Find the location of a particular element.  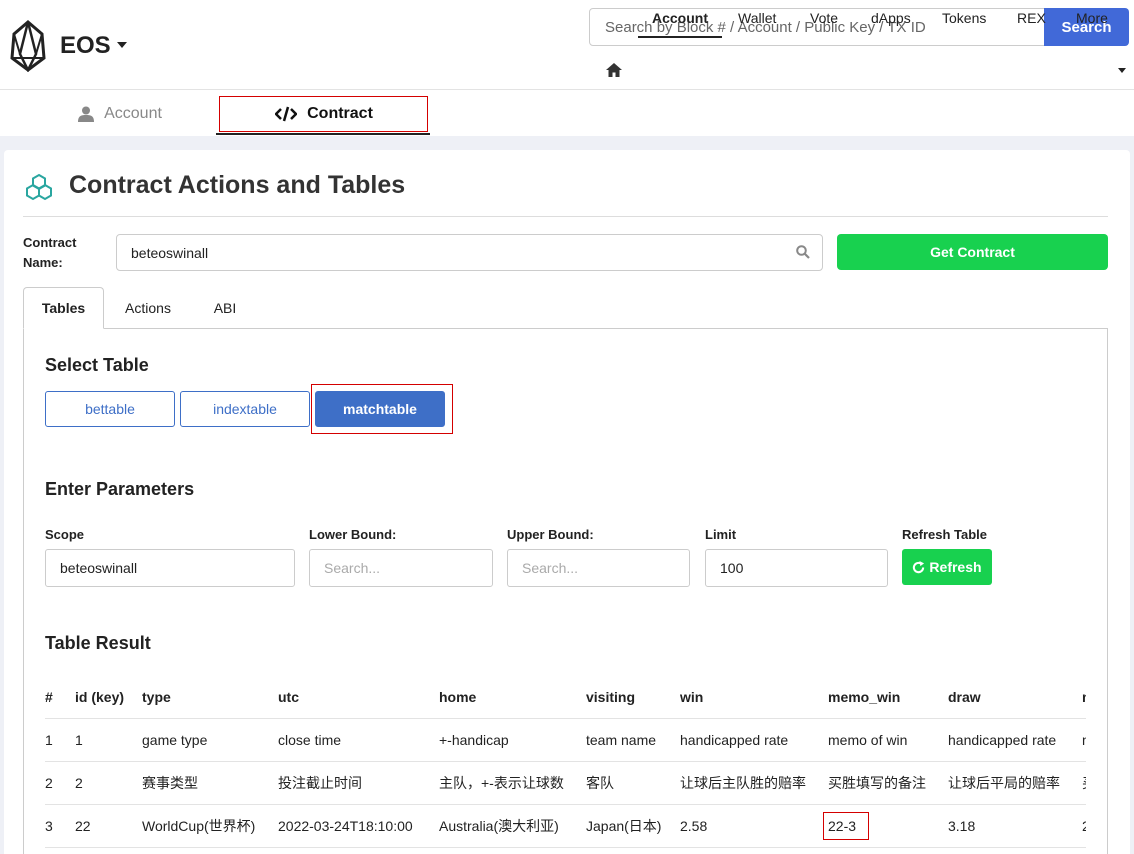

table-cell: 让球后平局的赔率 is located at coordinates (1004, 783).